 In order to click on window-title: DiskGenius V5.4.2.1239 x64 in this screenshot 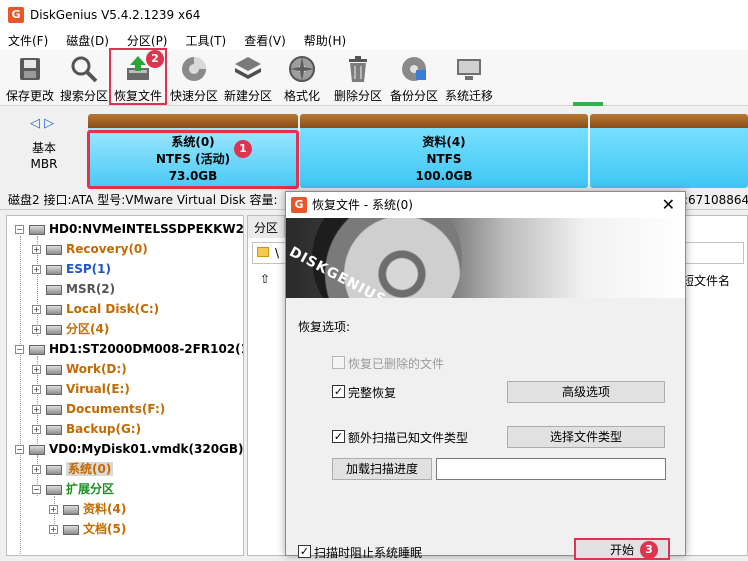, I will do `click(115, 15)`.